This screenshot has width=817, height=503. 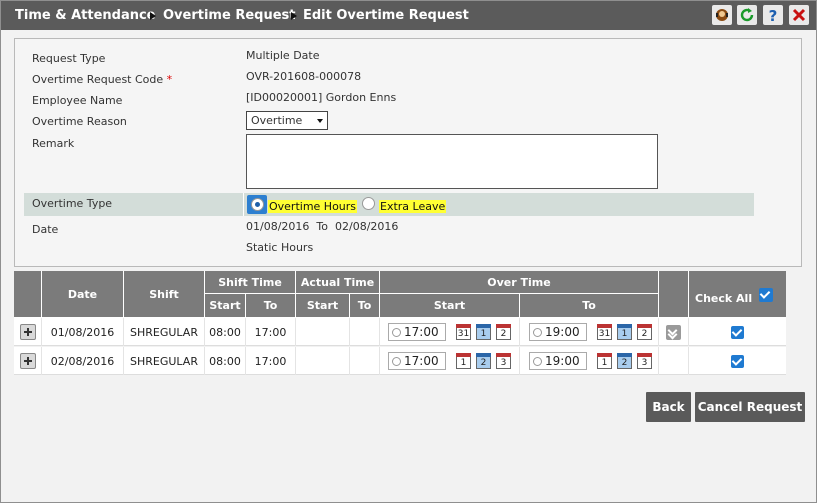 What do you see at coordinates (280, 247) in the screenshot?
I see `hours-mode-value: Static Hours` at bounding box center [280, 247].